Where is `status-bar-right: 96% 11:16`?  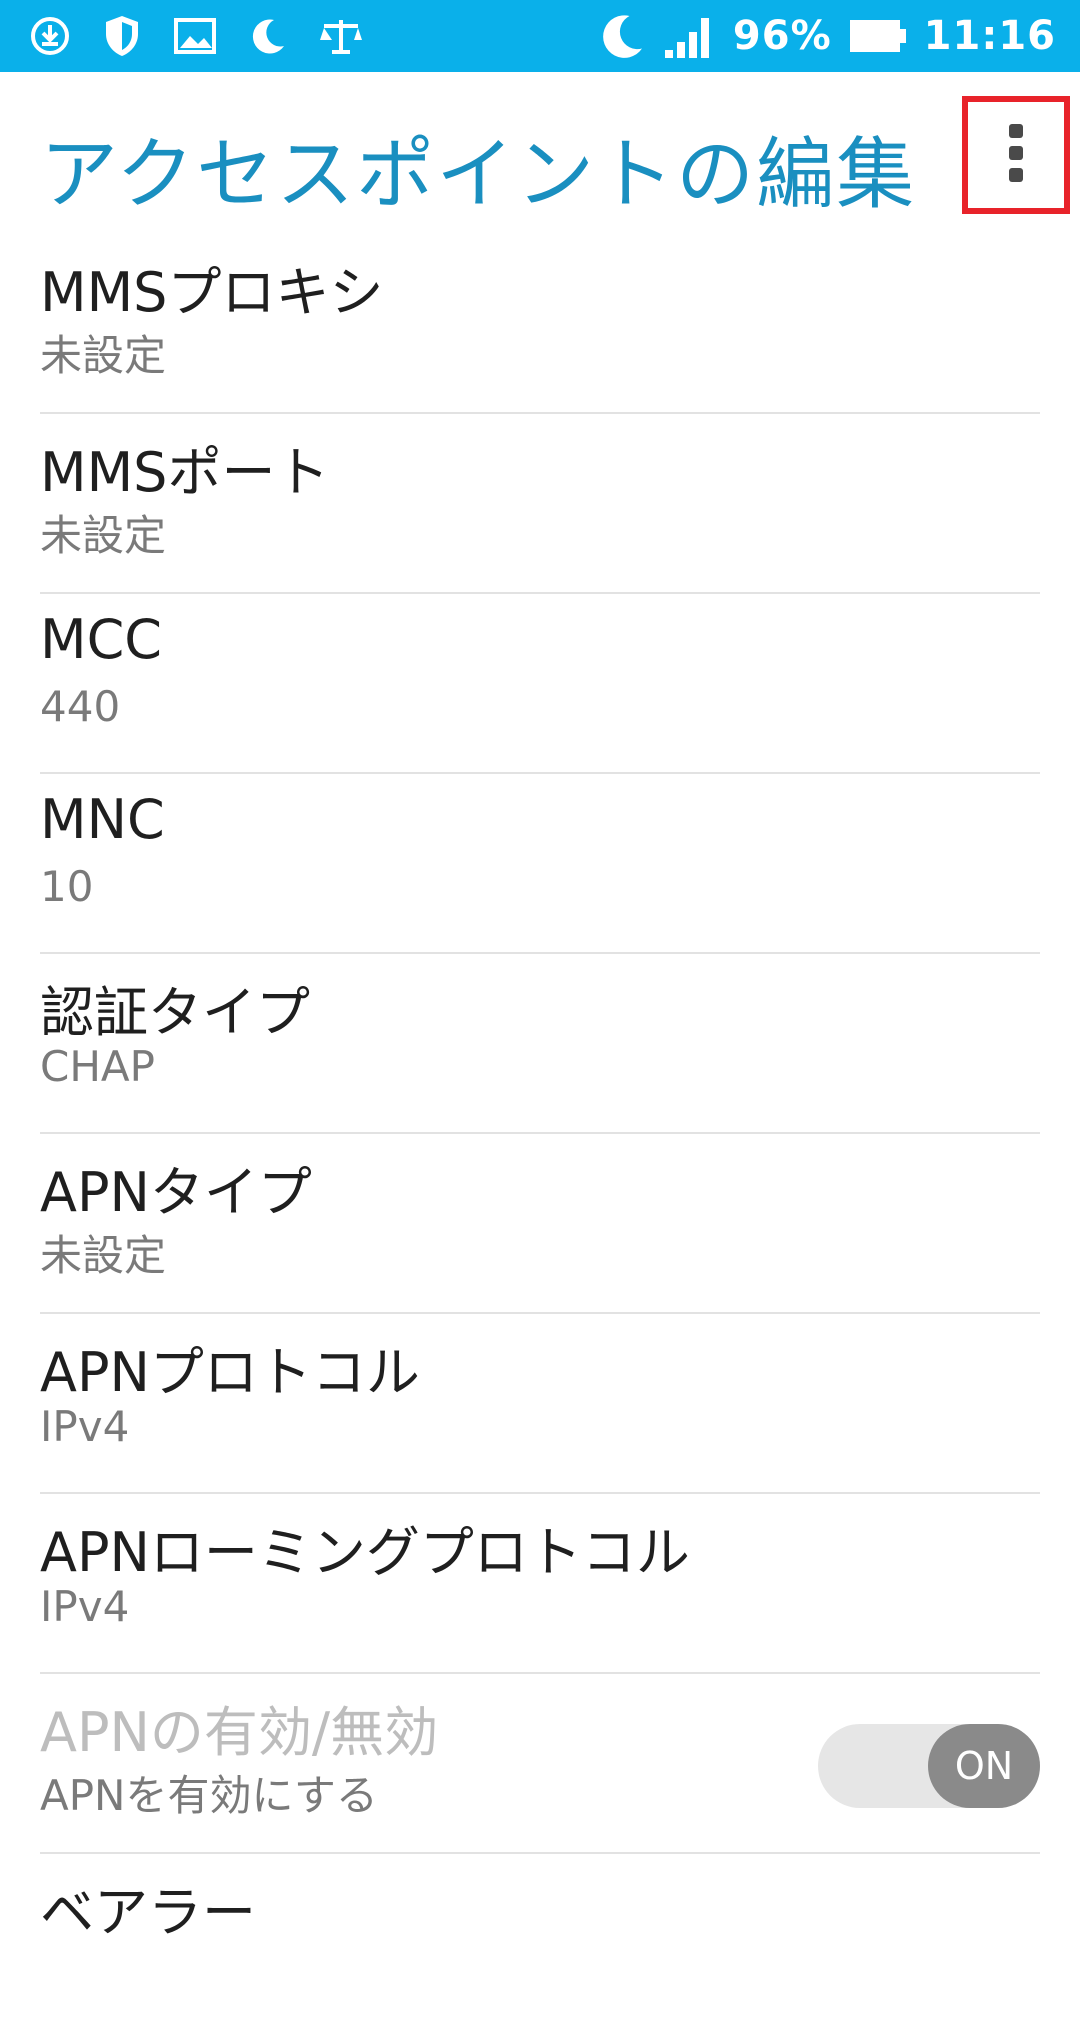
status-bar-right: 96% 11:16 is located at coordinates (826, 36).